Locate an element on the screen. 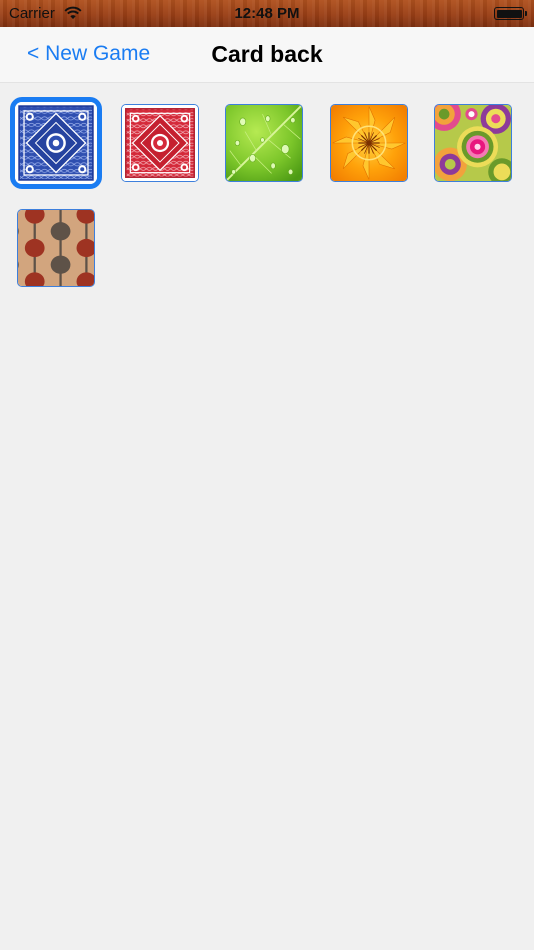  status-bar: Carrier 12:48 PM is located at coordinates (267, 13).